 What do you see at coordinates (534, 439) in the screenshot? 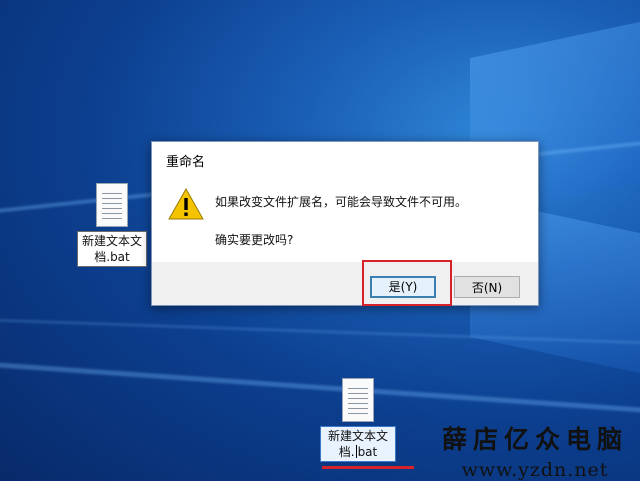
I see `watermark-brand: 薛店亿众电脑` at bounding box center [534, 439].